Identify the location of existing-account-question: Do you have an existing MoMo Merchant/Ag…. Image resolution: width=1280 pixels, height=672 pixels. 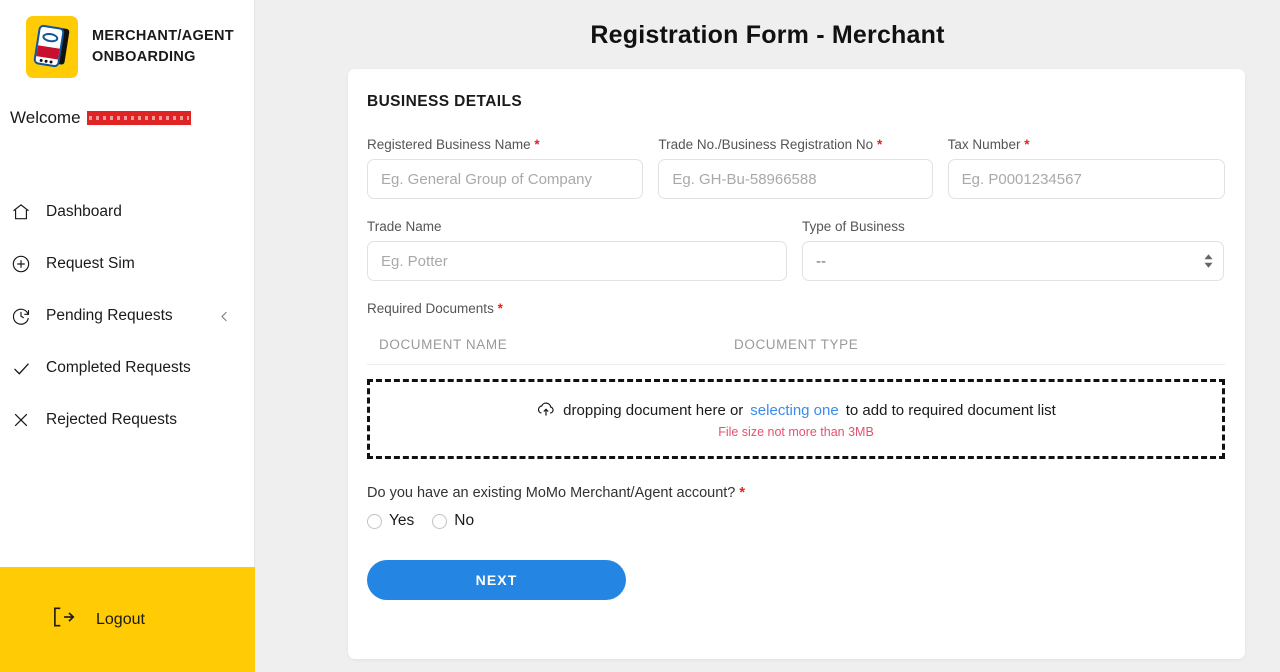
(796, 493).